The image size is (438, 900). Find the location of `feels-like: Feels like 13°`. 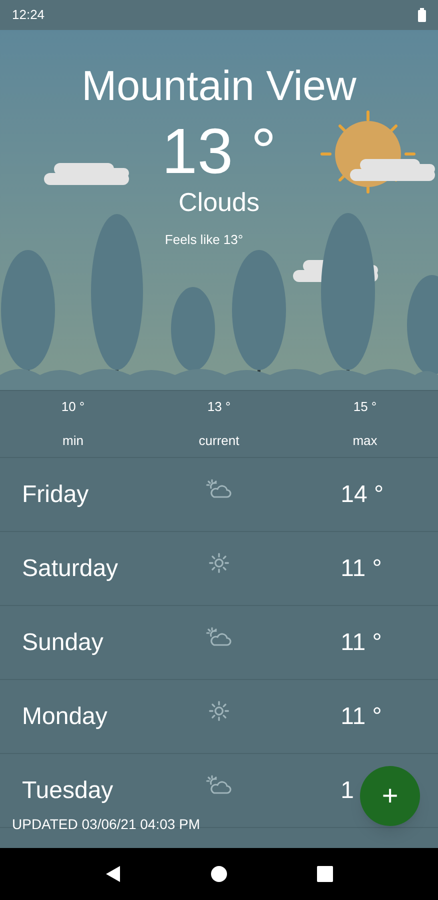

feels-like: Feels like 13° is located at coordinates (204, 240).